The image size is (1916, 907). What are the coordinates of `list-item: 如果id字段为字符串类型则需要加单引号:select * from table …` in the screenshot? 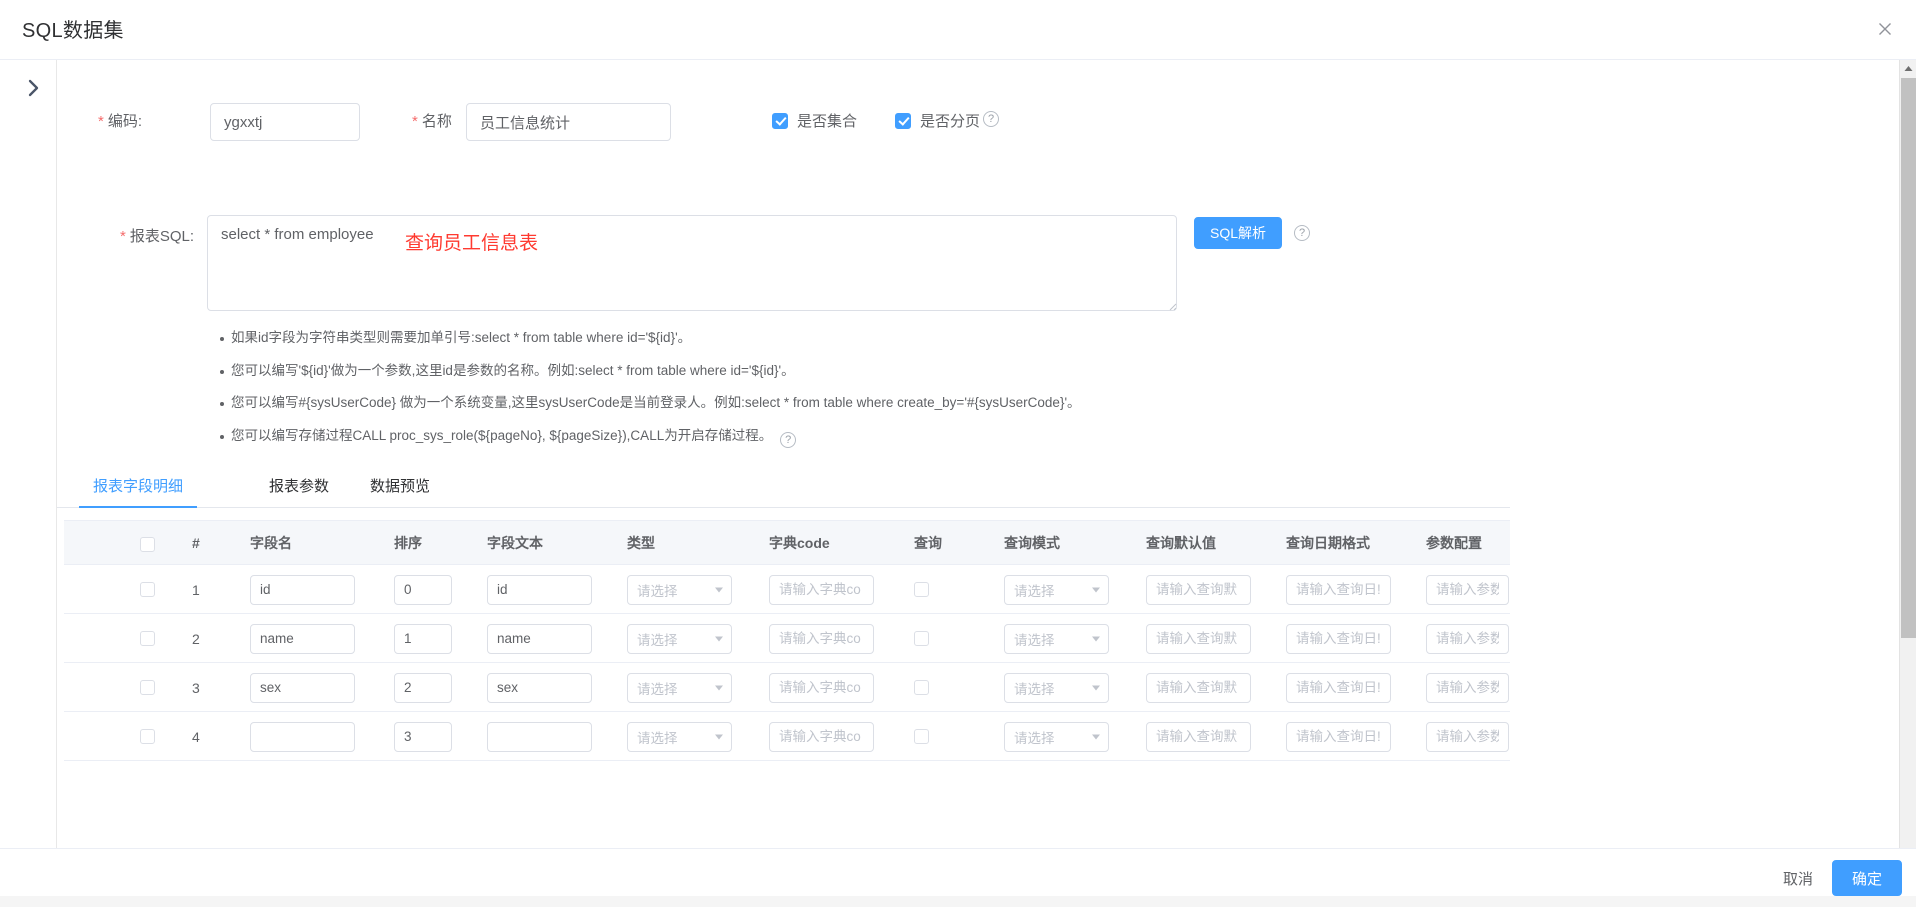 It's located at (986, 338).